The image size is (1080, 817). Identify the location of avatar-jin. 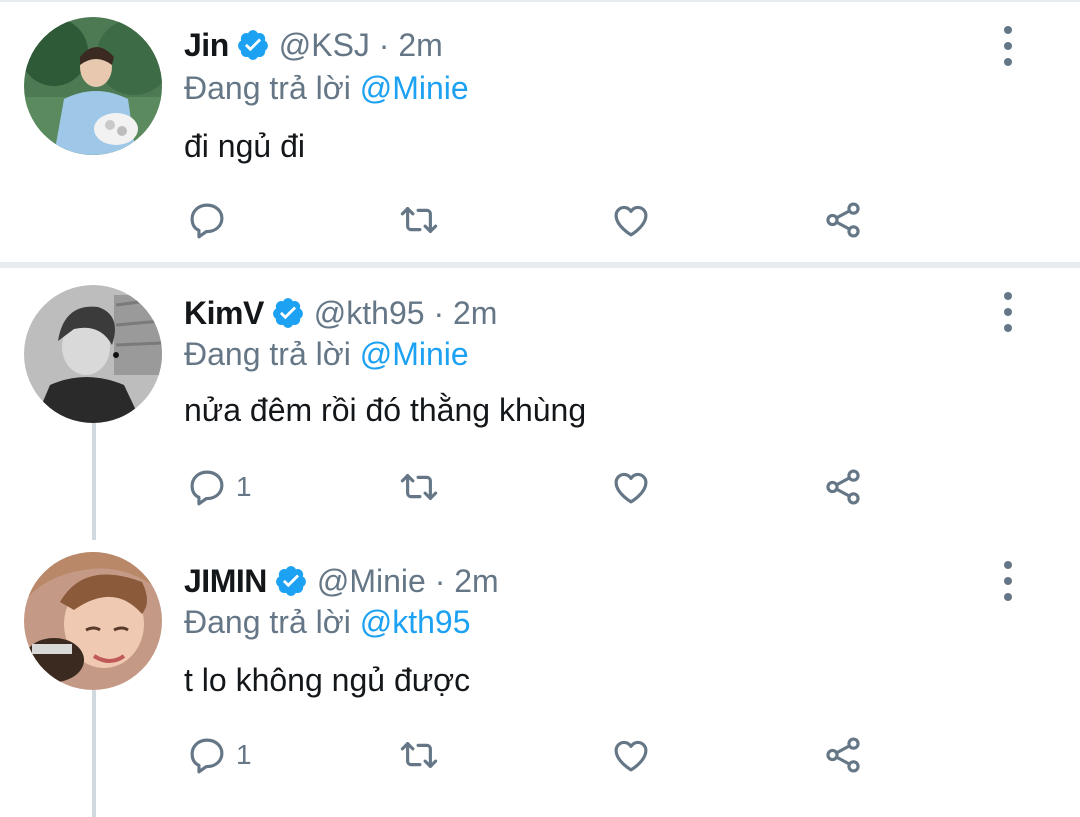
(93, 86).